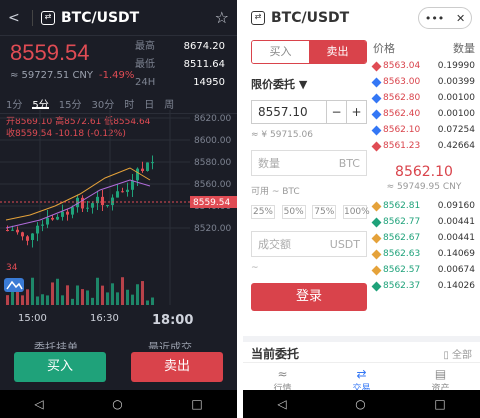  Describe the element at coordinates (456, 146) in the screenshot. I see `order-quantity: 0.42664` at that location.